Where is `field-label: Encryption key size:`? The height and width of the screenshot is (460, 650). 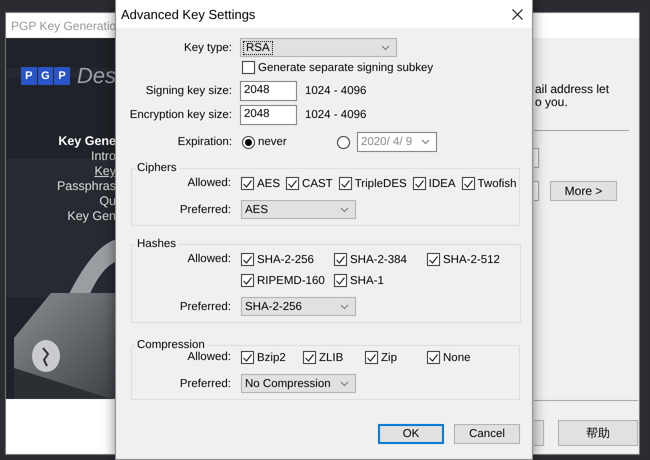
field-label: Encryption key size: is located at coordinates (180, 115).